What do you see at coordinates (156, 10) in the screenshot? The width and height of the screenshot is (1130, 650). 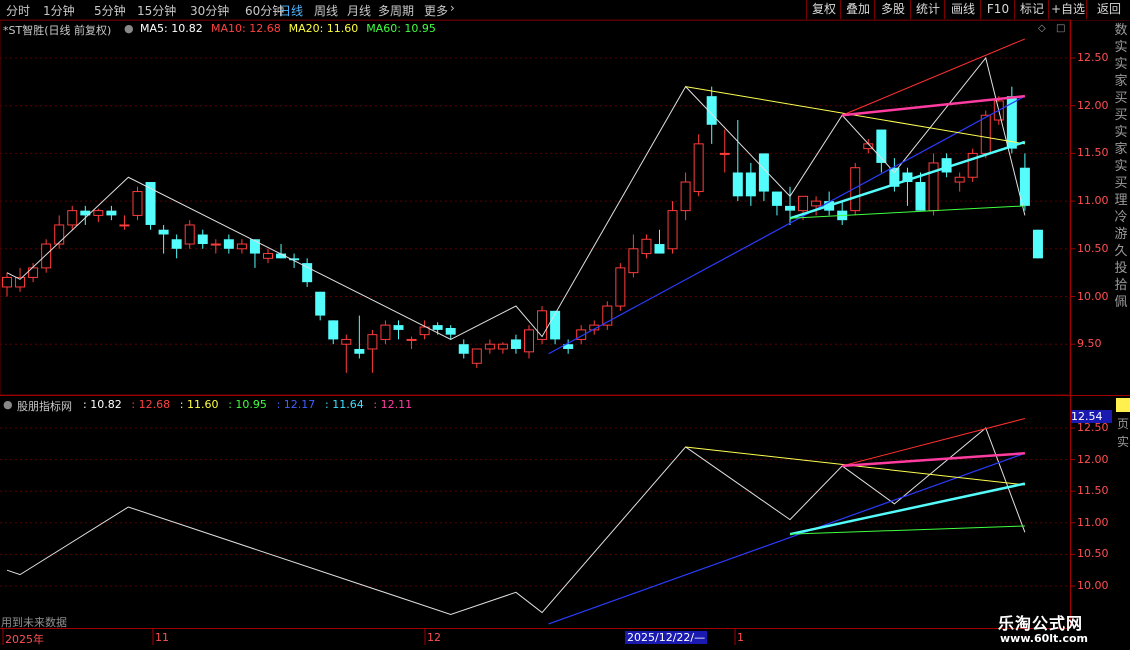 I see `period-tab: 15分钟` at bounding box center [156, 10].